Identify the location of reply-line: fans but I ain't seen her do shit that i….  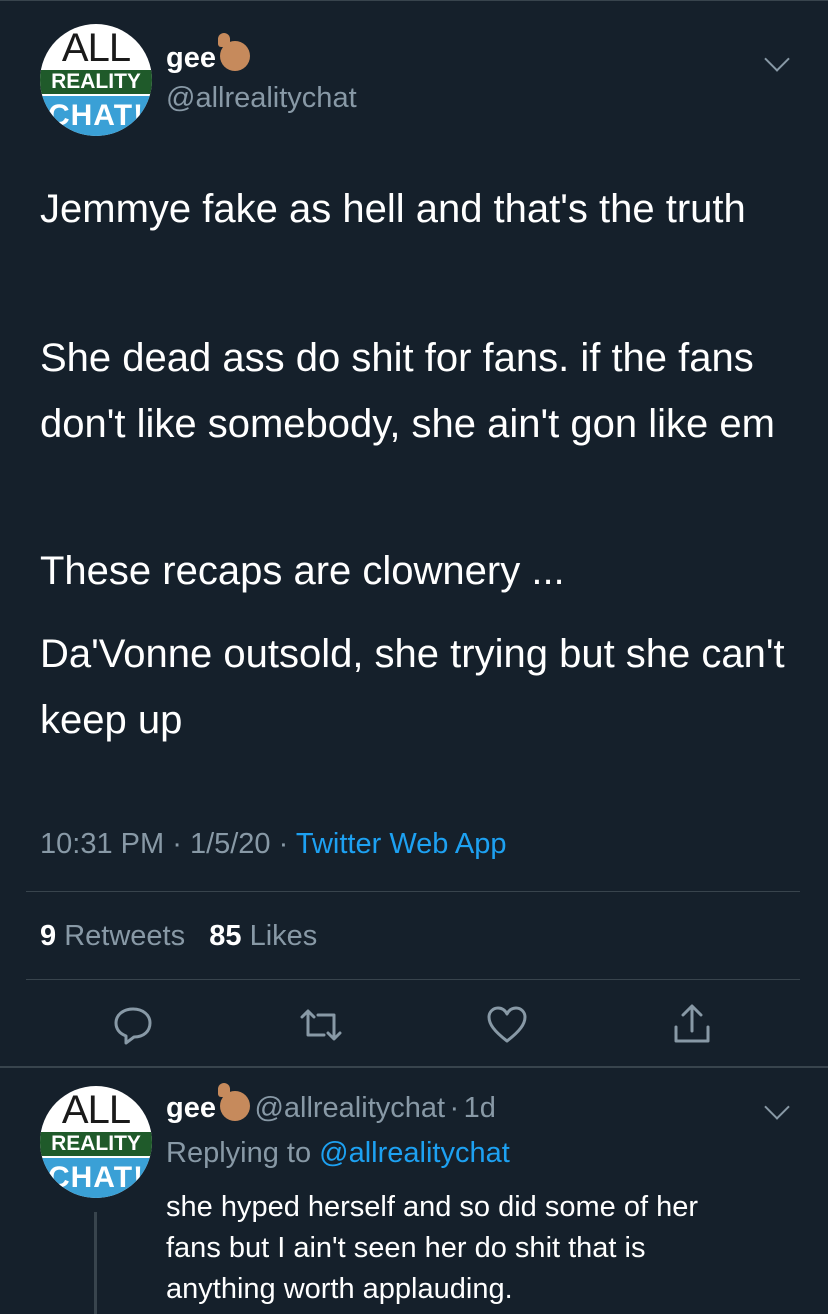
(406, 1248).